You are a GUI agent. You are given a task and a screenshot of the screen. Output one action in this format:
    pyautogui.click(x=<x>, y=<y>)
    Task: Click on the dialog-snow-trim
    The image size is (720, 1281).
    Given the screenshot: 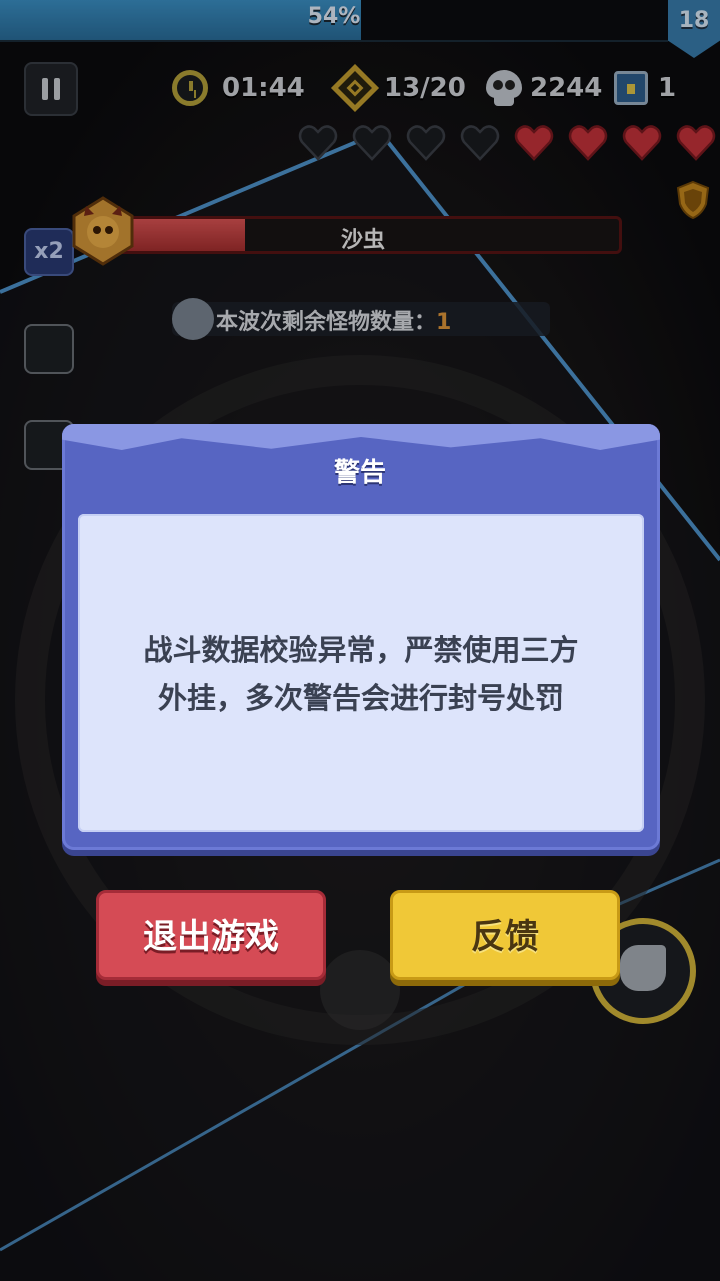 What is the action you would take?
    pyautogui.click(x=361, y=437)
    